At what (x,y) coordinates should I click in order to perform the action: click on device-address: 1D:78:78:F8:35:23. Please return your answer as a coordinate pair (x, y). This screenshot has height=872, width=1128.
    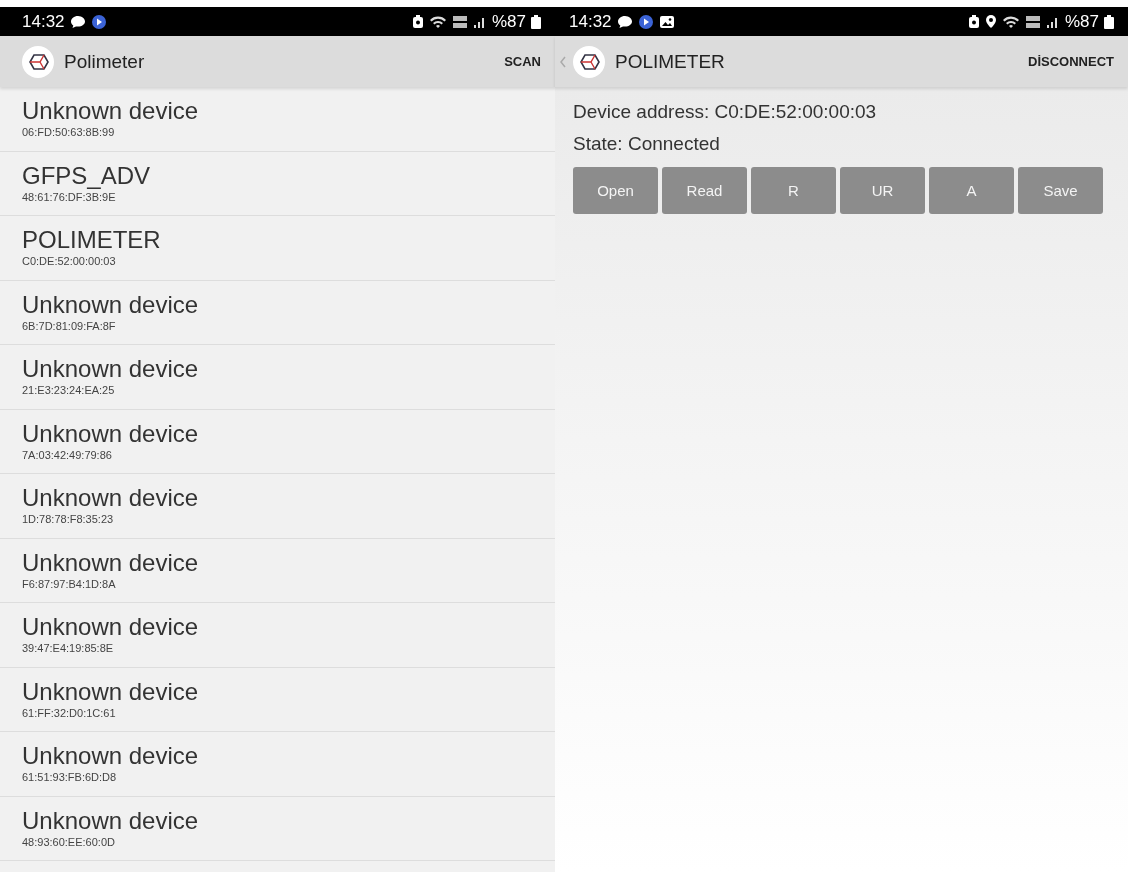
    Looking at the image, I should click on (68, 520).